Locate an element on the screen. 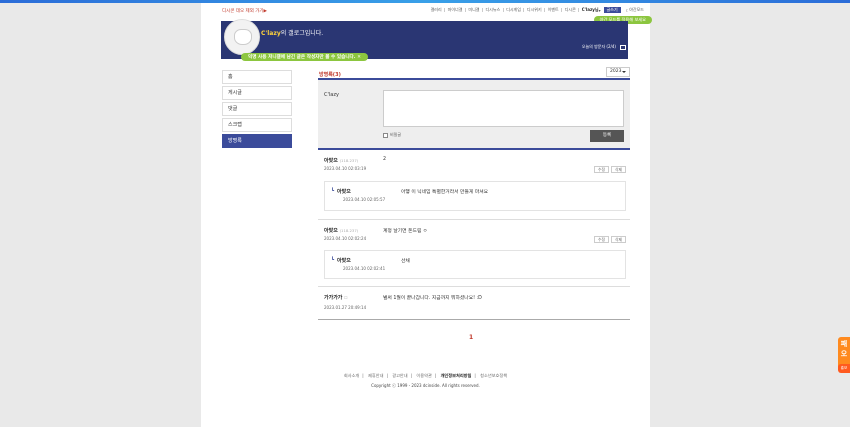  entry-text: 계정 날기면 돈드림 ㅇ is located at coordinates (405, 231).